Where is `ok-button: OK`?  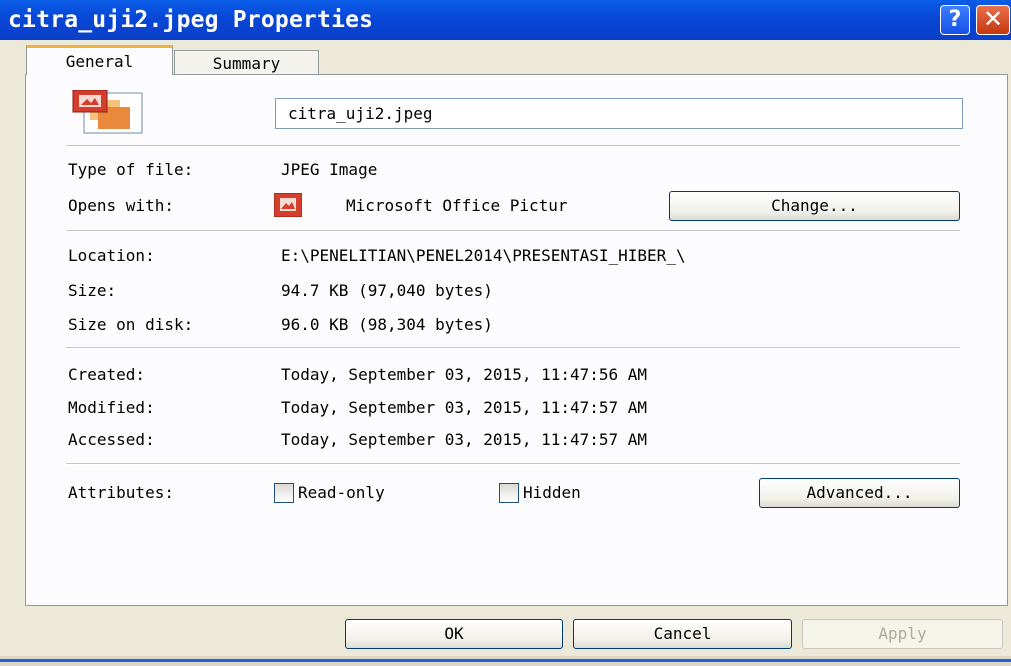
ok-button: OK is located at coordinates (454, 634).